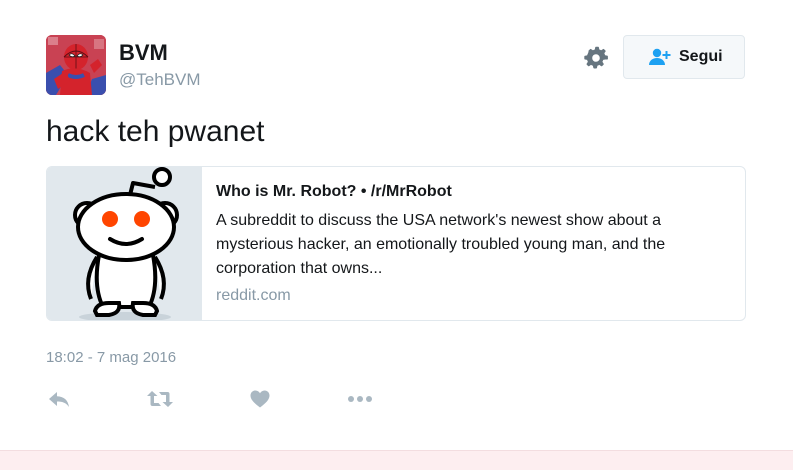 This screenshot has height=470, width=793. I want to click on card-thumbnail, so click(124, 243).